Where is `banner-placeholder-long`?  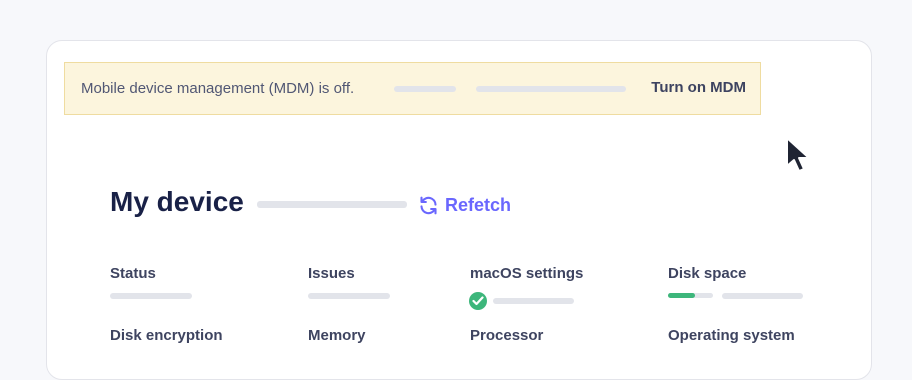 banner-placeholder-long is located at coordinates (551, 89).